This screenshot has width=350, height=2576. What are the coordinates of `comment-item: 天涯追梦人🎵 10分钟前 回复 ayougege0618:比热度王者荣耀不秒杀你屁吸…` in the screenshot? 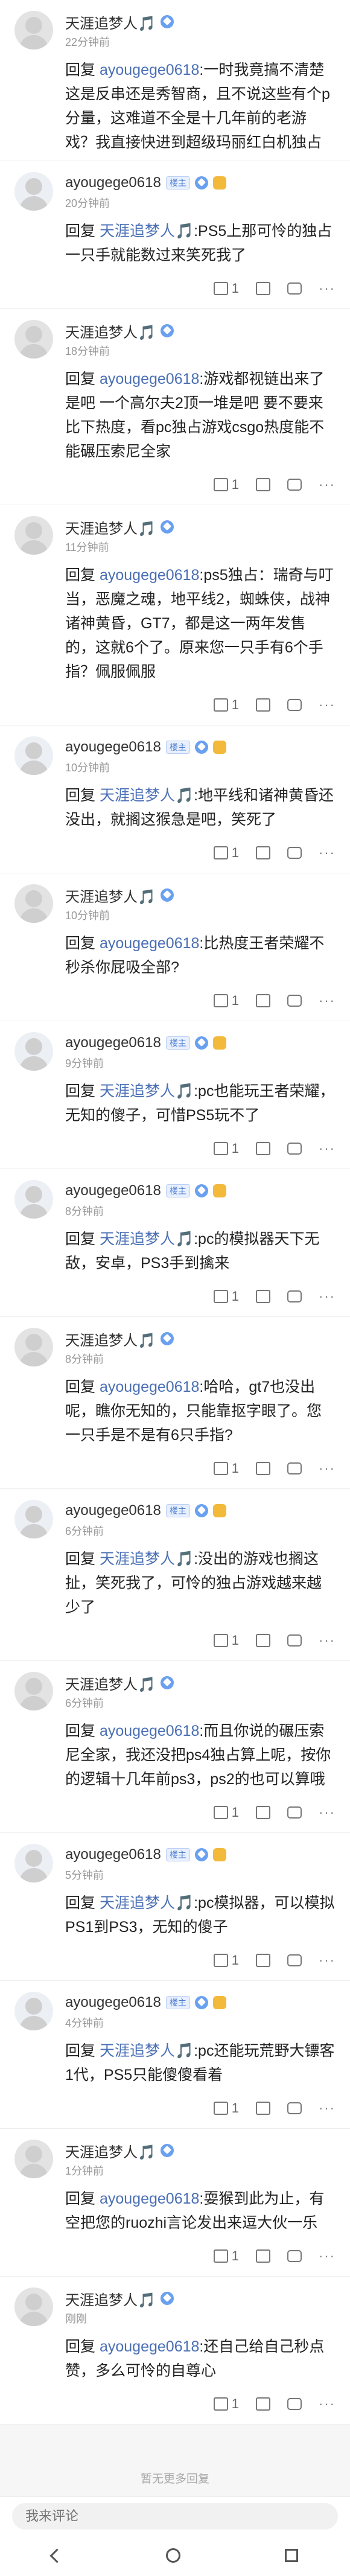 It's located at (175, 947).